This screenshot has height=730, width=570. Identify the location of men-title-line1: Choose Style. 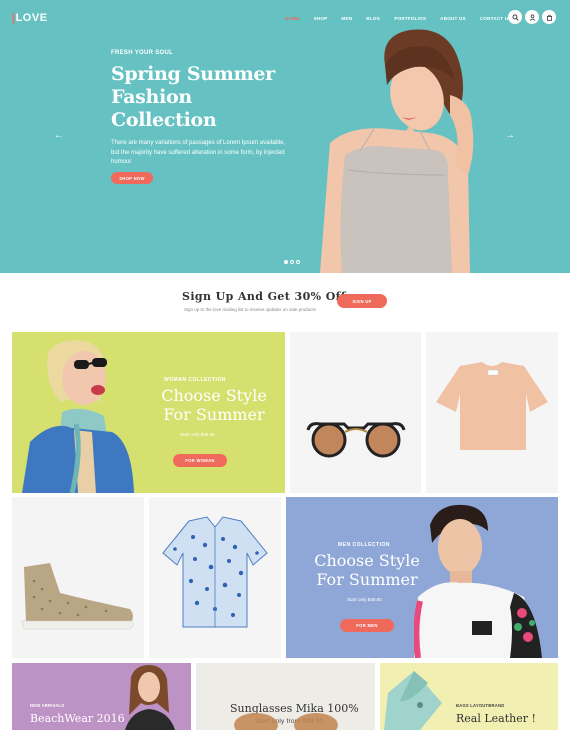
(367, 560).